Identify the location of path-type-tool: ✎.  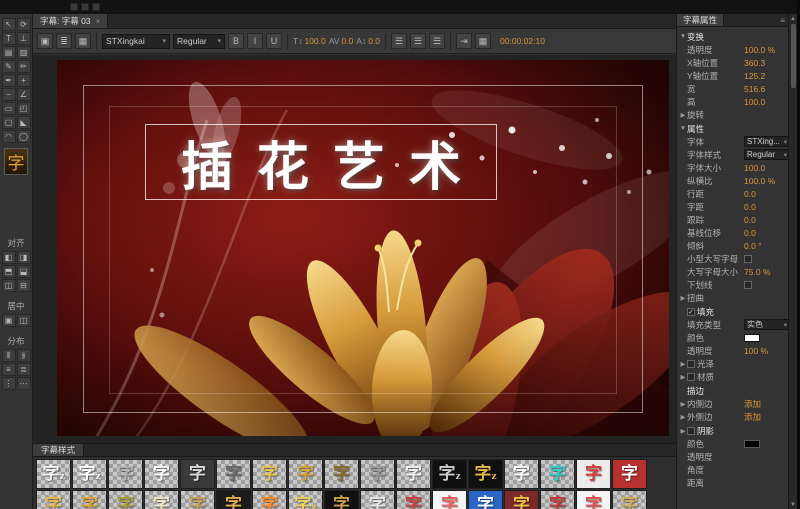
(8, 66).